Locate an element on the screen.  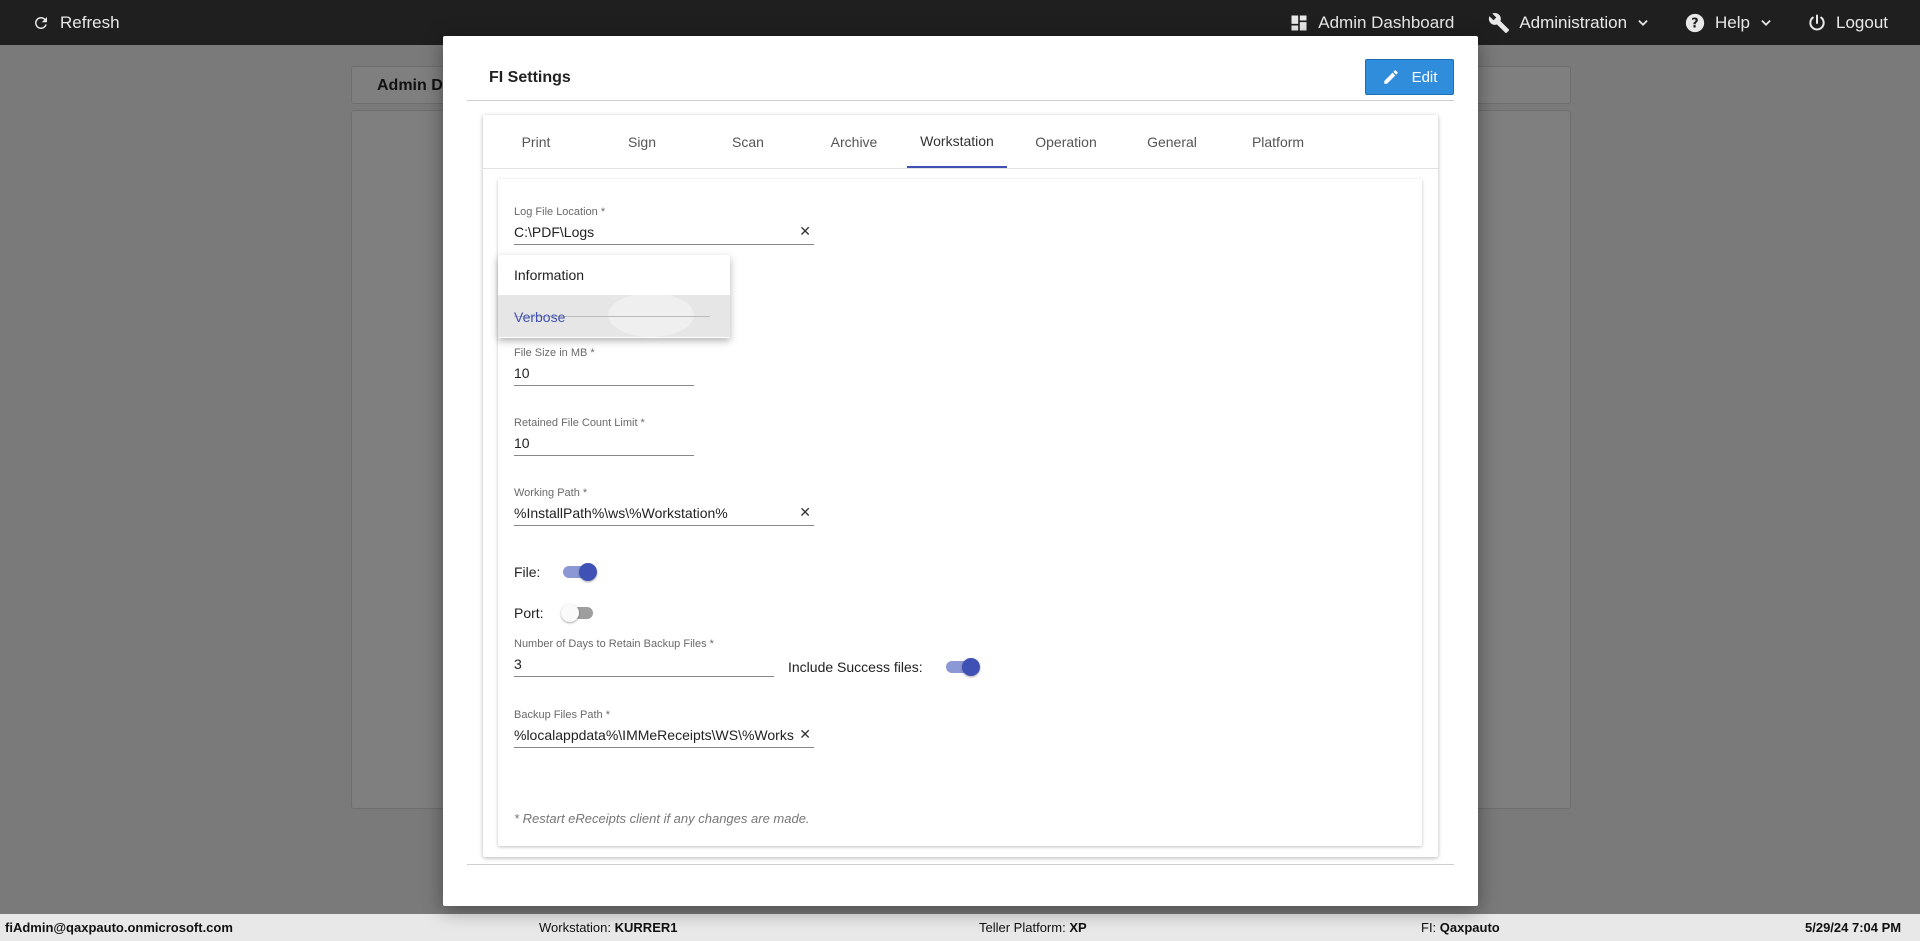
log-file-location-field: Log File Location * C:\PDF\Logs ✕ is located at coordinates (664, 225).